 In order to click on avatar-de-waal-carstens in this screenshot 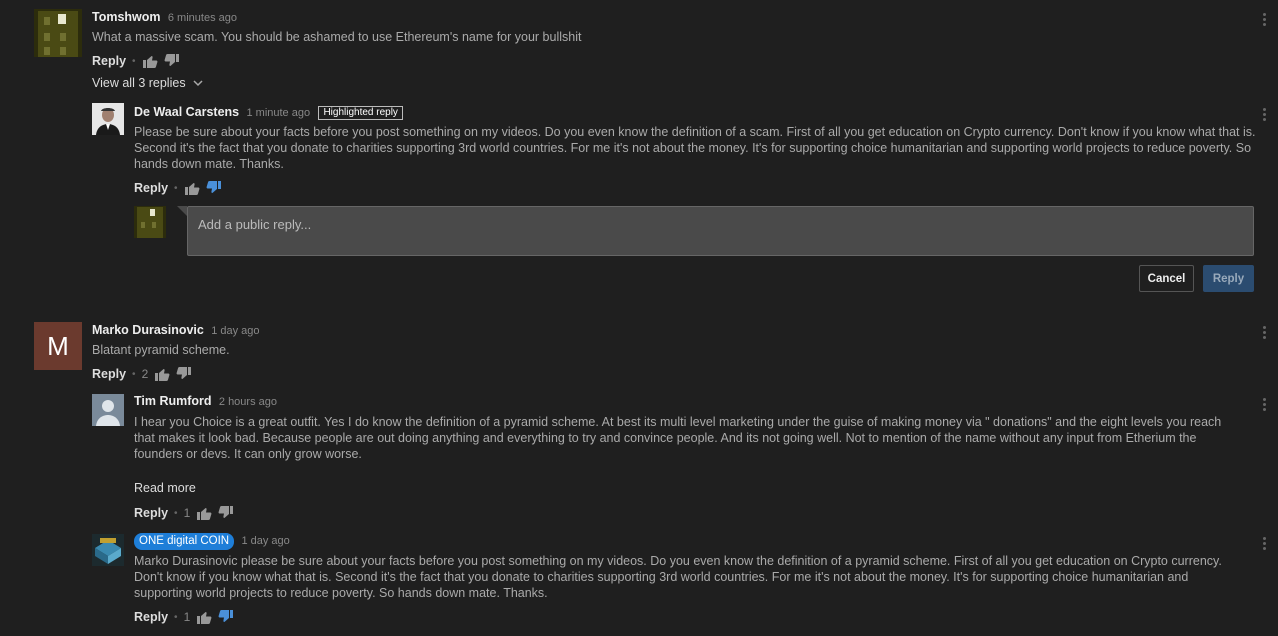, I will do `click(108, 119)`.